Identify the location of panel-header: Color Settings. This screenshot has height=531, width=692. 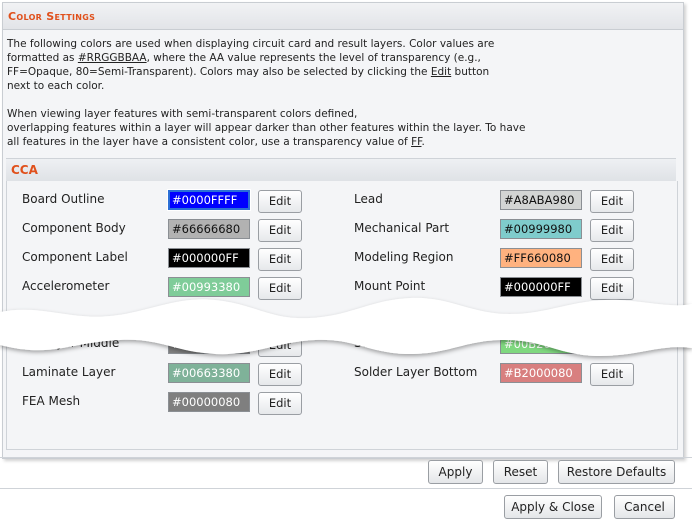
(343, 16).